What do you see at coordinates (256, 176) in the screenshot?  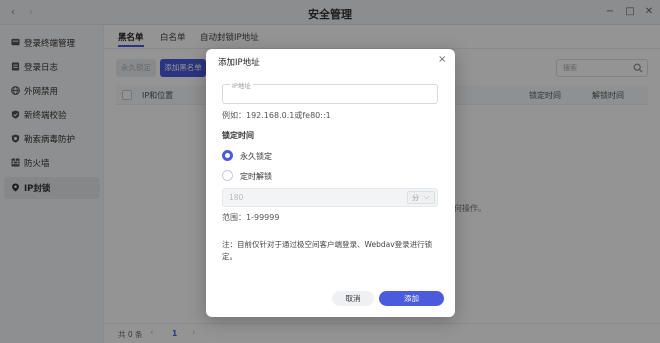 I see `timed-unlock-option-label: 定时解锁` at bounding box center [256, 176].